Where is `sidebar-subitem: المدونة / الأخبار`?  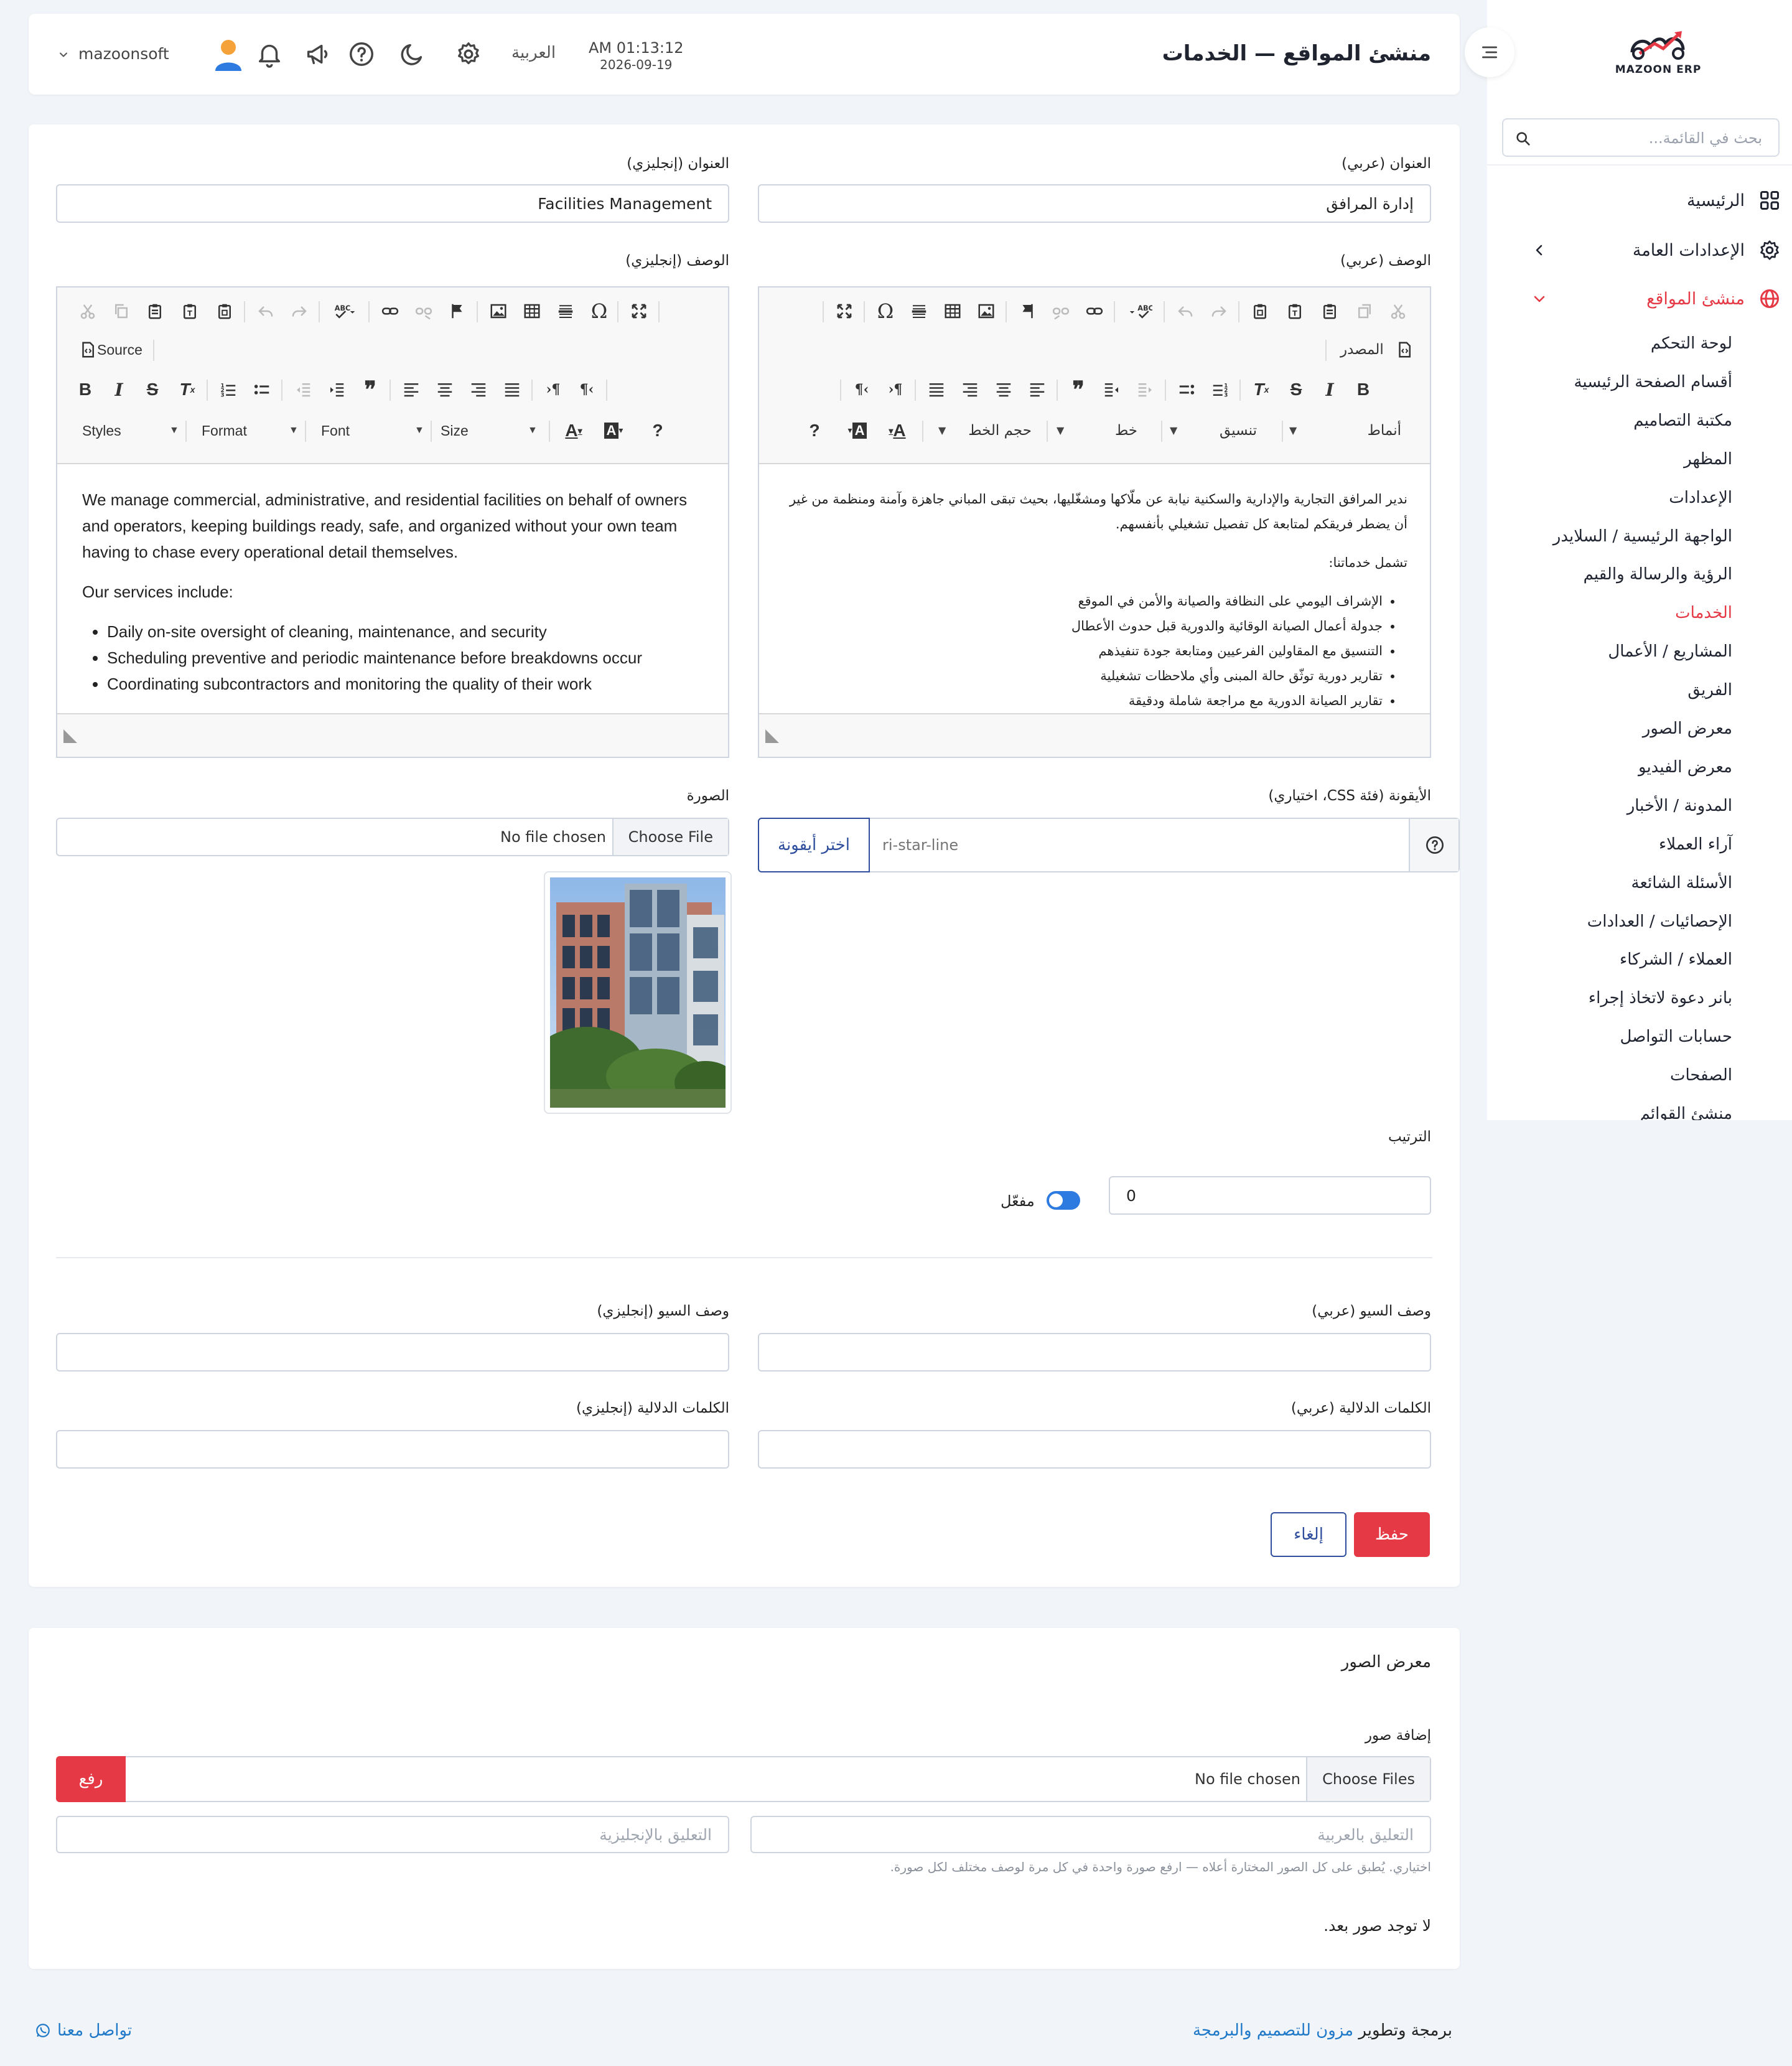 sidebar-subitem: المدونة / الأخبار is located at coordinates (1680, 806).